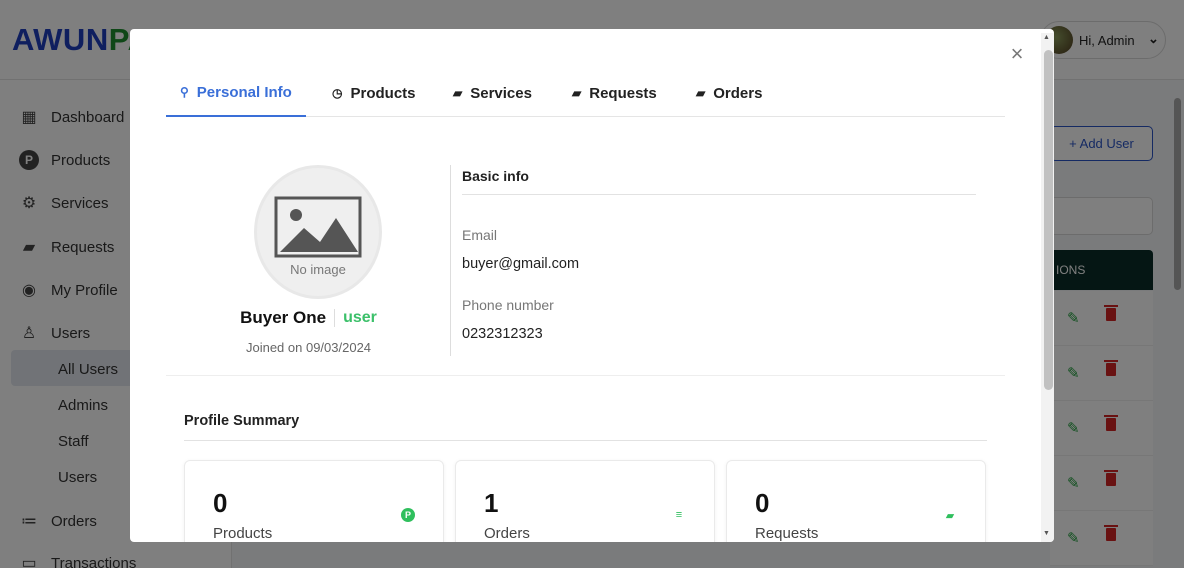 The width and height of the screenshot is (1184, 568). I want to click on product-badge-icon: P, so click(408, 515).